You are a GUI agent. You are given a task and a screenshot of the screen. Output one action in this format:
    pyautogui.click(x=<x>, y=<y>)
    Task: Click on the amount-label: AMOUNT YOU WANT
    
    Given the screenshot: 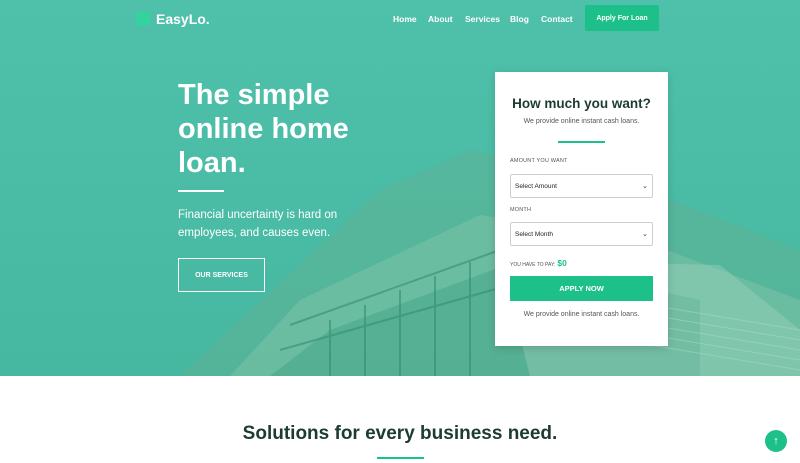 What is the action you would take?
    pyautogui.click(x=539, y=161)
    